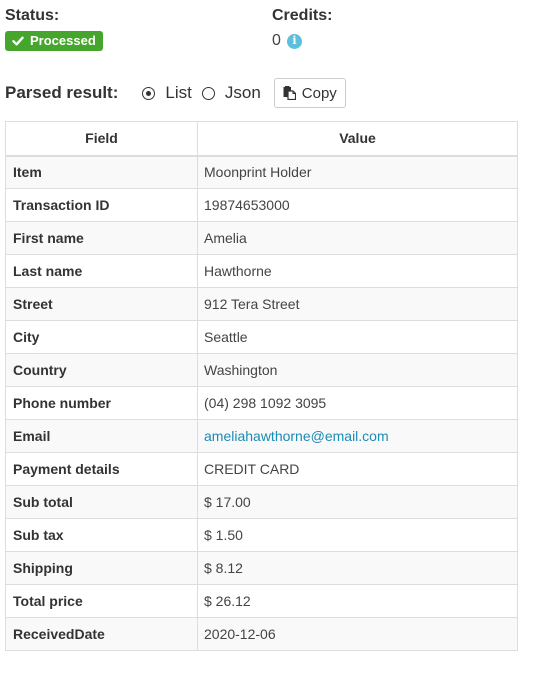  Describe the element at coordinates (101, 601) in the screenshot. I see `field-cell: Total price` at that location.